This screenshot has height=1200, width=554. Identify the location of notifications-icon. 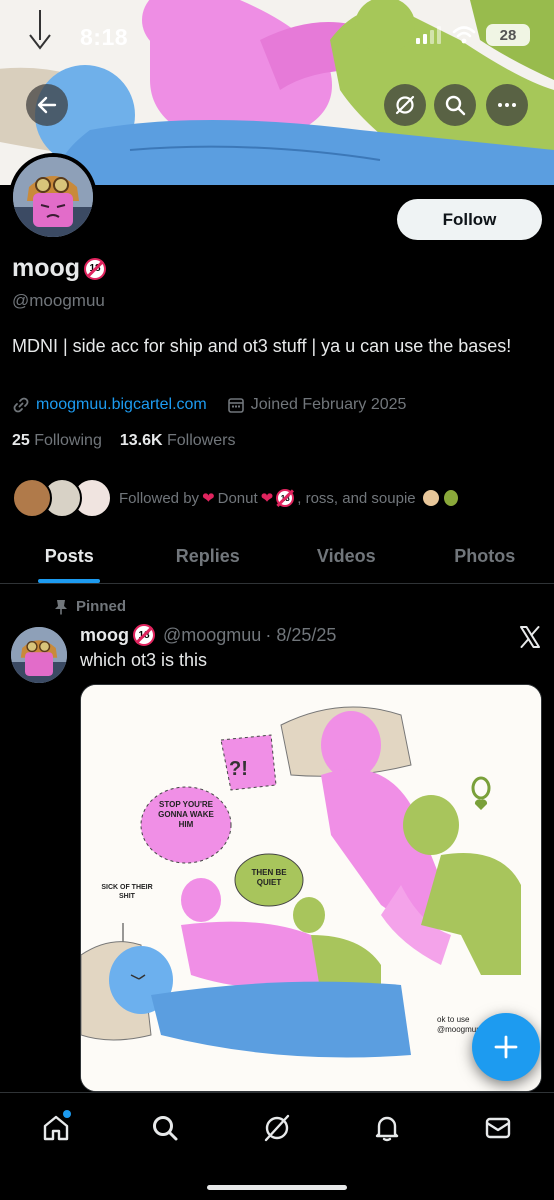
(387, 1129).